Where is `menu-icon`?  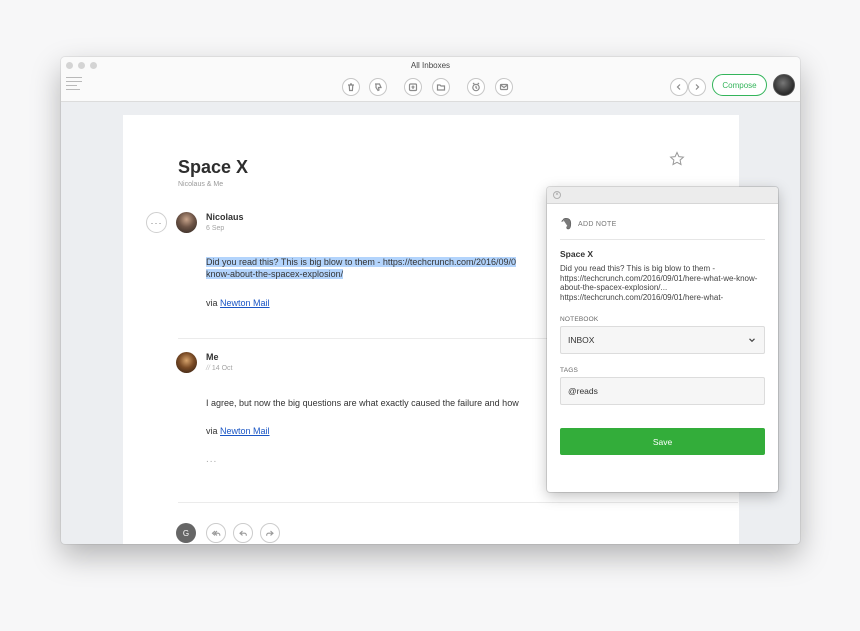
menu-icon is located at coordinates (74, 84).